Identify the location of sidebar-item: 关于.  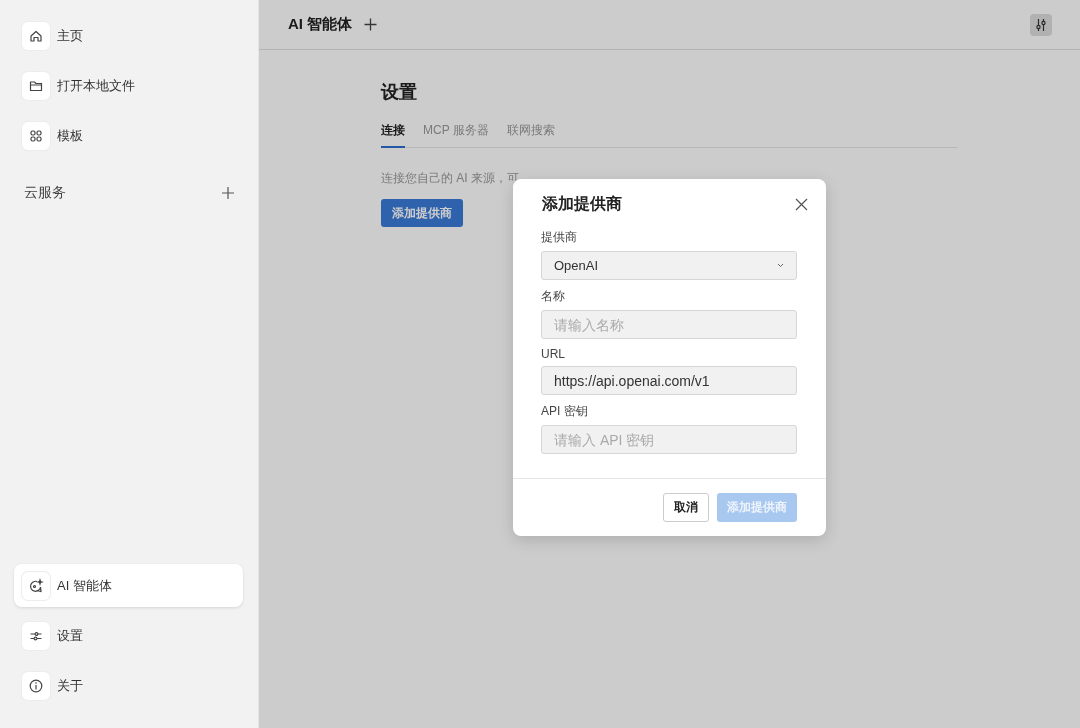
(128, 685).